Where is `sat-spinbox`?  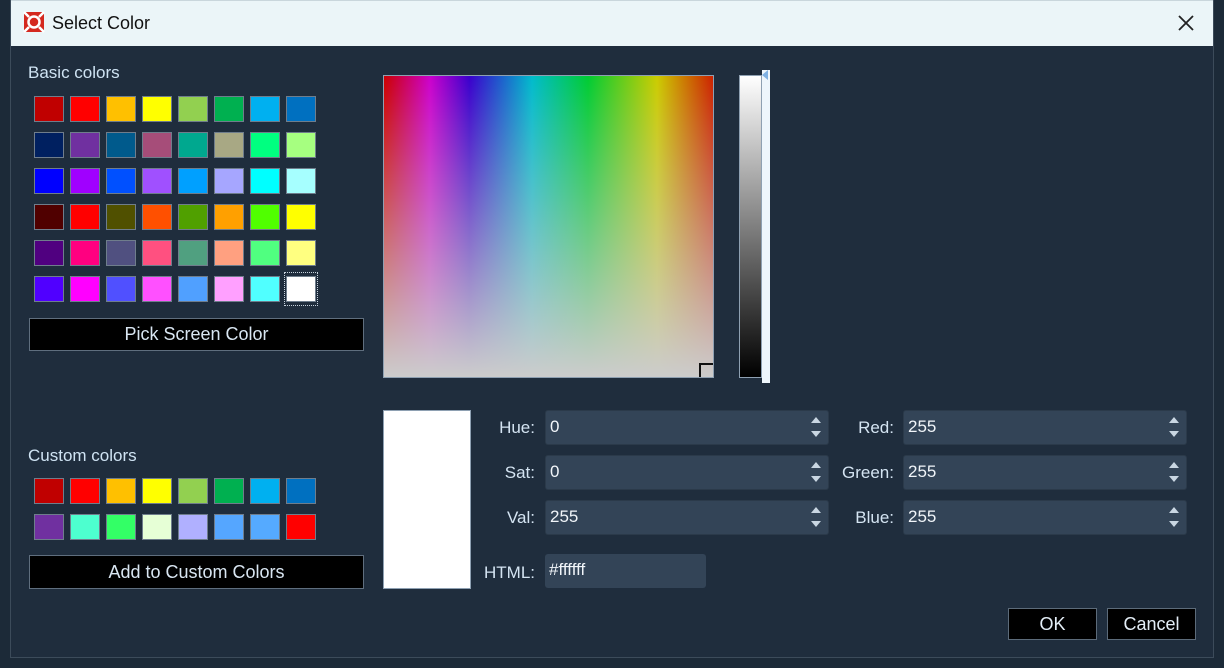
sat-spinbox is located at coordinates (687, 472).